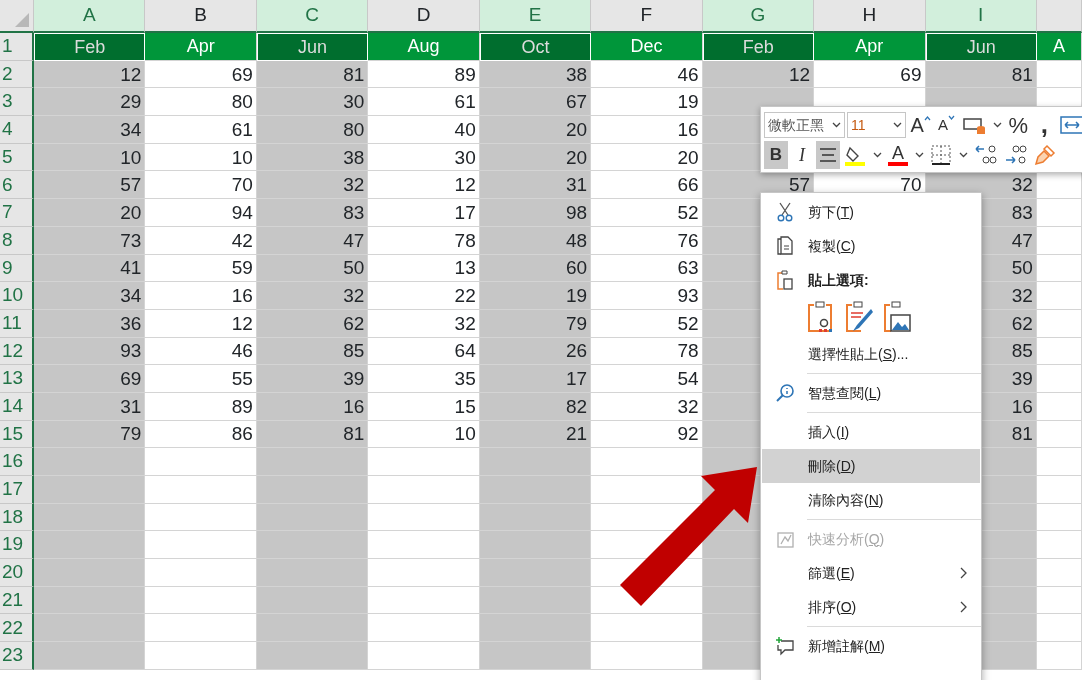 The width and height of the screenshot is (1082, 680). What do you see at coordinates (535, 434) in the screenshot?
I see `table-cell: 21` at bounding box center [535, 434].